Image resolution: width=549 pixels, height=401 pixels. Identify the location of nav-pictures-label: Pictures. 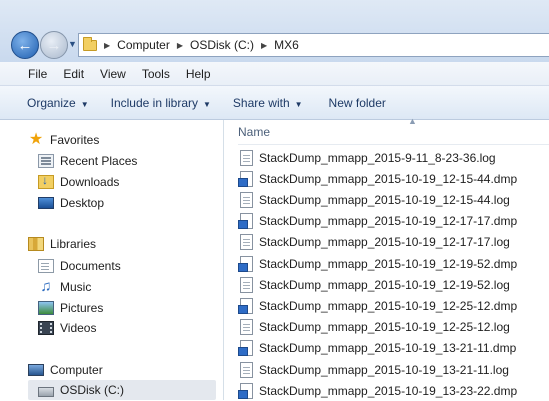
(82, 308).